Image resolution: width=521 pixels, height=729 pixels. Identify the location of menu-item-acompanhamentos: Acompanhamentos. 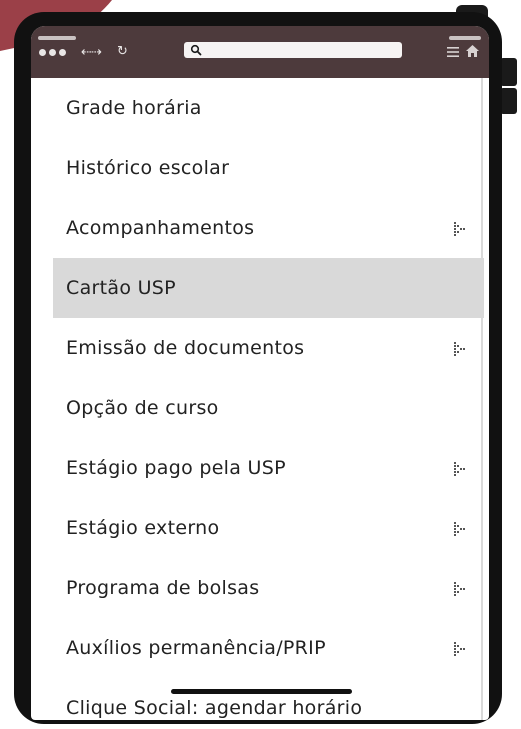
(268, 228).